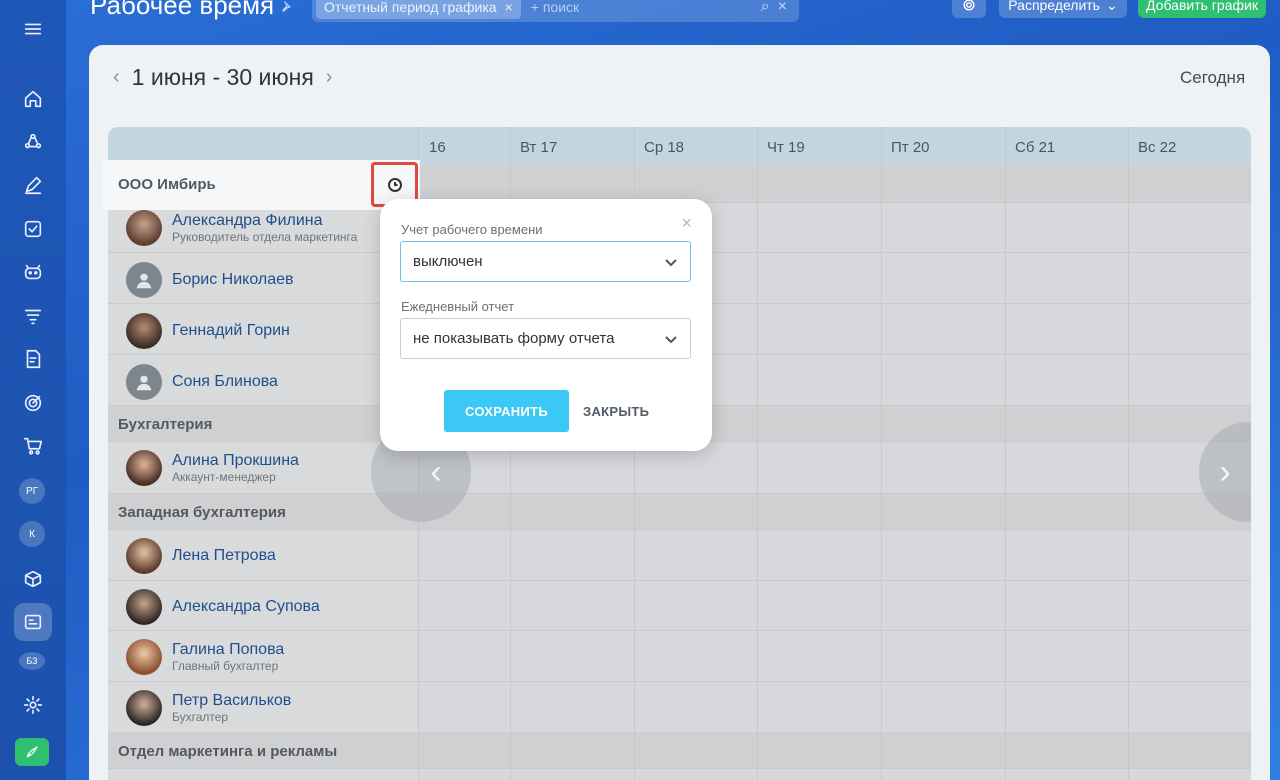 The image size is (1280, 780). I want to click on chevron-down-icon: ⌄, so click(1111, 6).